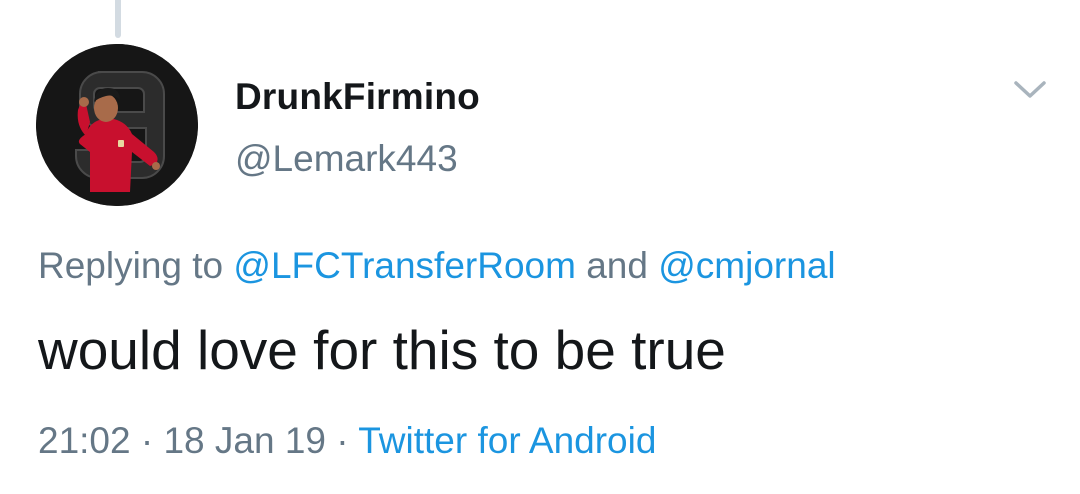 The image size is (1080, 494). Describe the element at coordinates (1030, 89) in the screenshot. I see `chevron-down-icon` at that location.